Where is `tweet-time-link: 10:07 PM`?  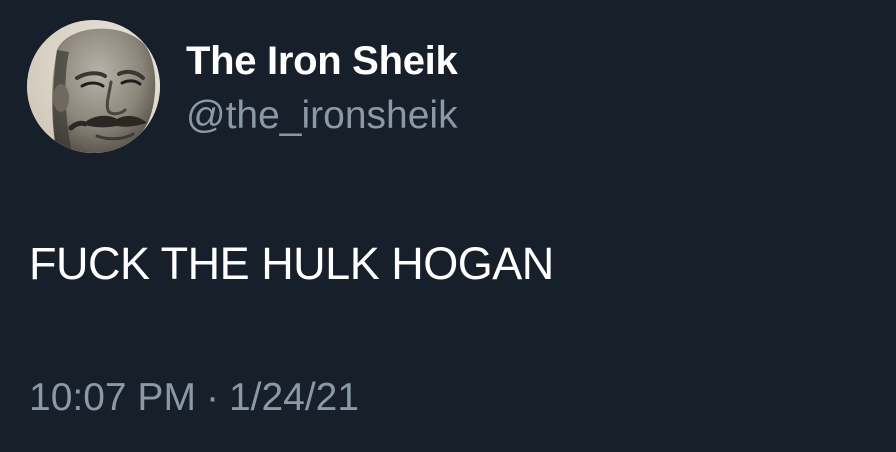 tweet-time-link: 10:07 PM is located at coordinates (112, 397).